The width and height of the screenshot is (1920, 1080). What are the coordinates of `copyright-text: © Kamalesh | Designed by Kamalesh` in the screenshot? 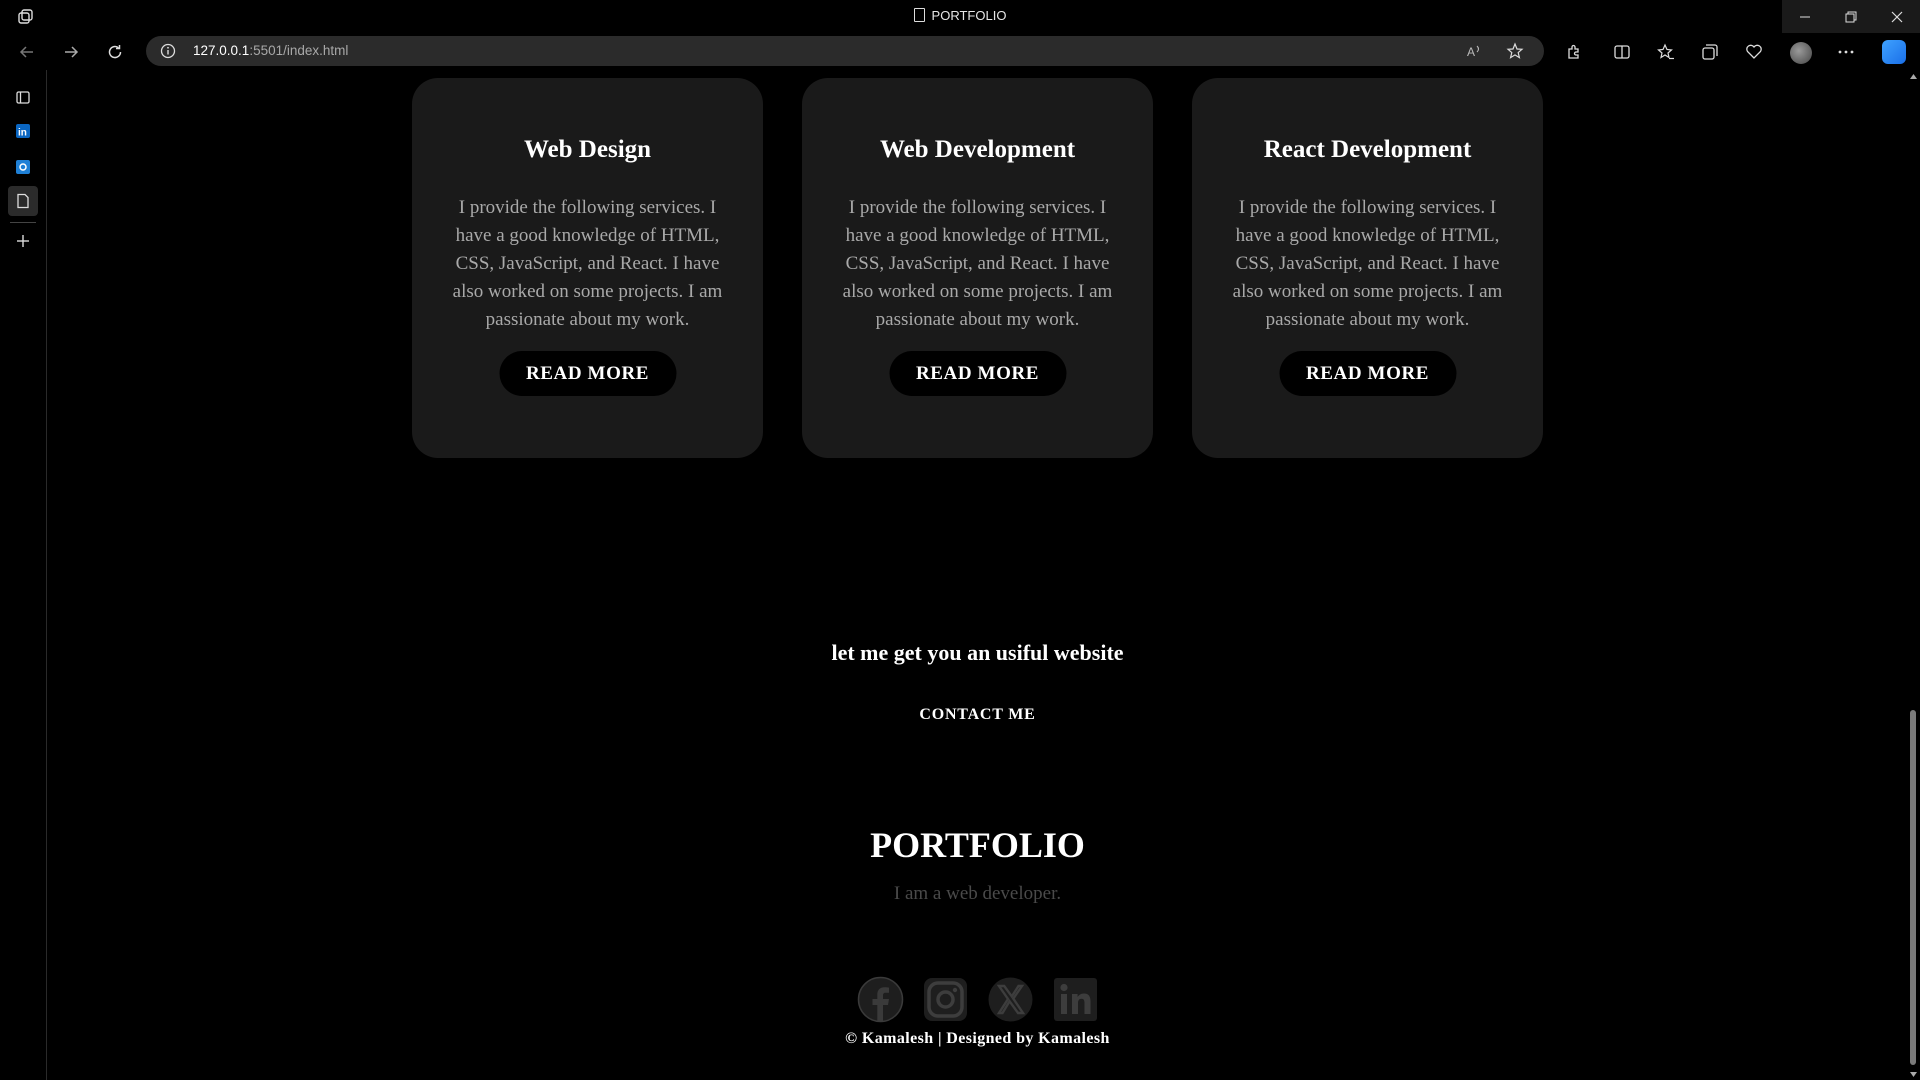 It's located at (977, 1038).